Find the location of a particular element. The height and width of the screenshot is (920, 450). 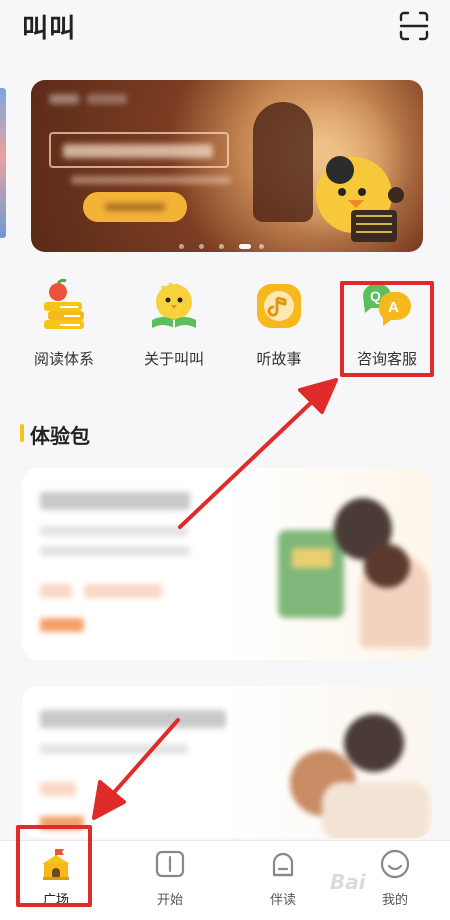

tab-plaza: 广场 is located at coordinates (56, 880).